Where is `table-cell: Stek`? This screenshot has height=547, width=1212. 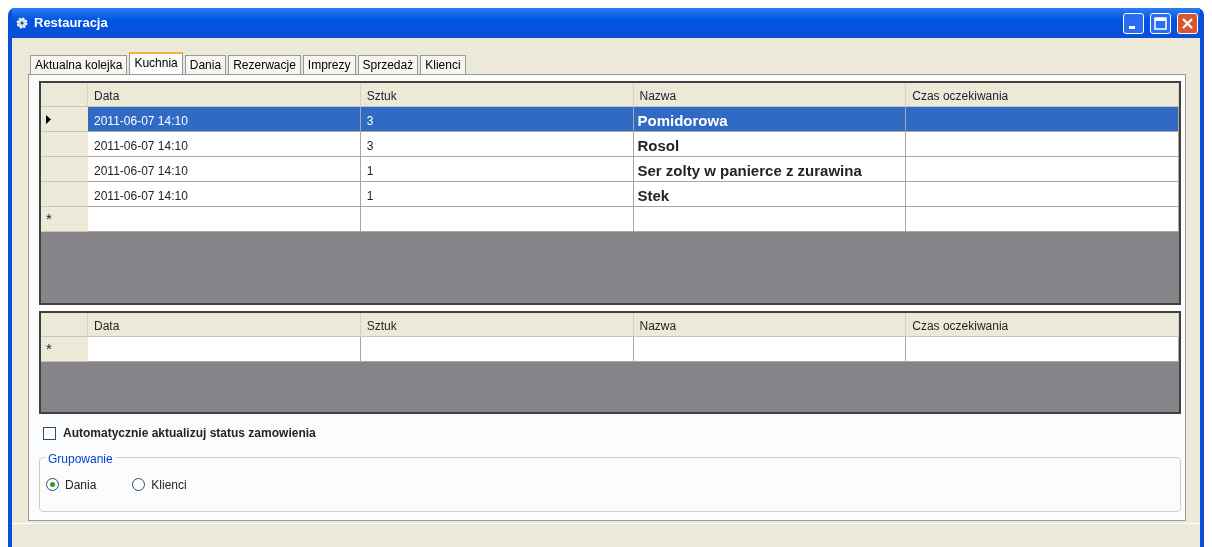
table-cell: Stek is located at coordinates (770, 194).